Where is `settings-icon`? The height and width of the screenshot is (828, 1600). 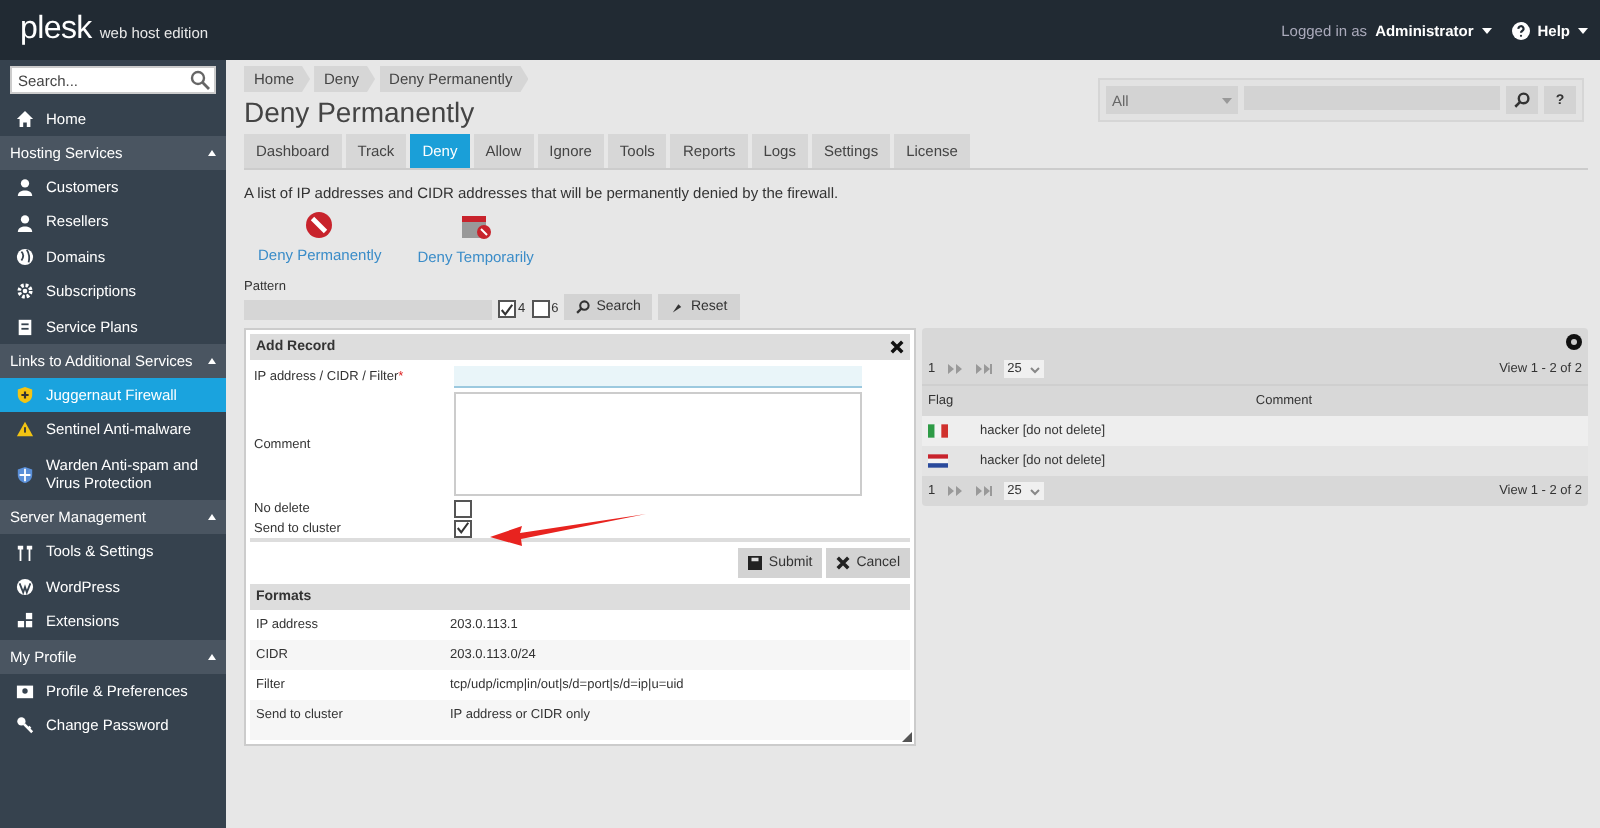
settings-icon is located at coordinates (1574, 342).